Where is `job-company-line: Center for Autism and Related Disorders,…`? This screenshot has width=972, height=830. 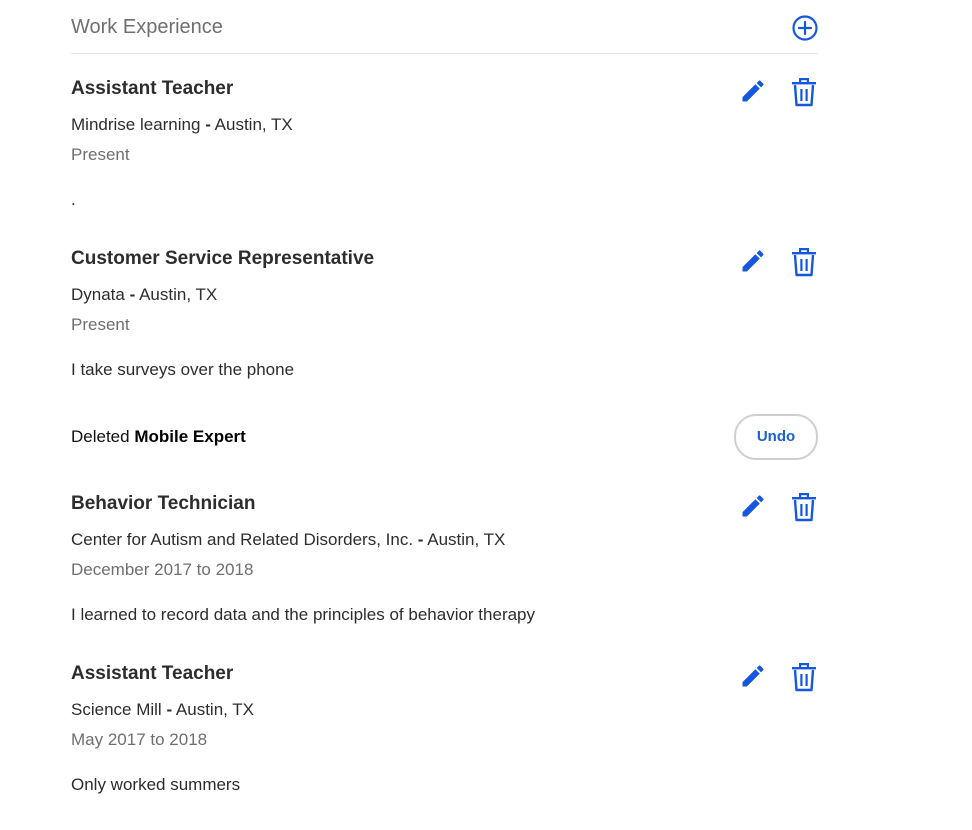 job-company-line: Center for Autism and Related Disorders,… is located at coordinates (288, 540).